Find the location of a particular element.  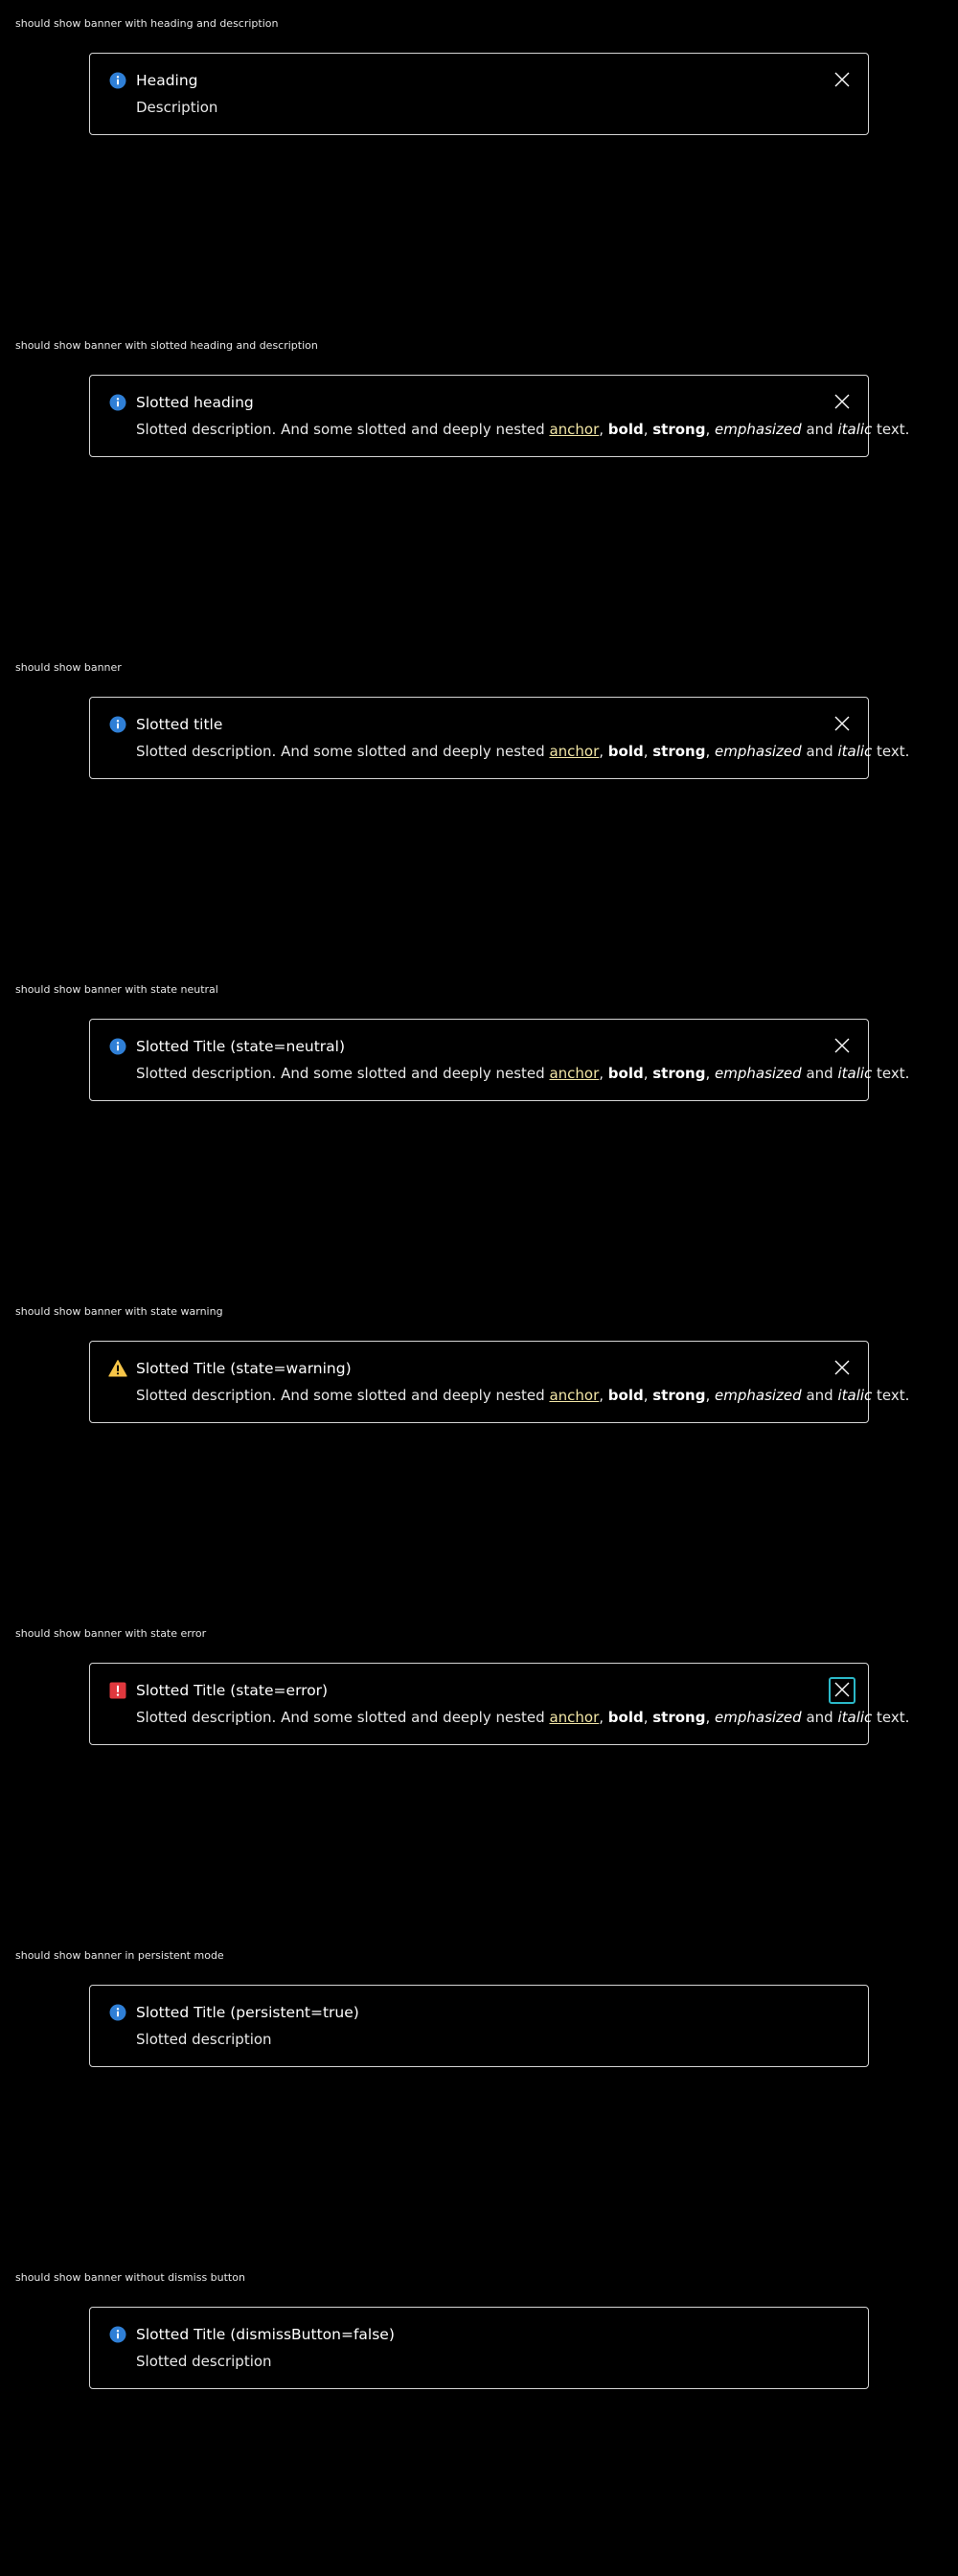

banner-title: Slotted heading is located at coordinates (195, 402).